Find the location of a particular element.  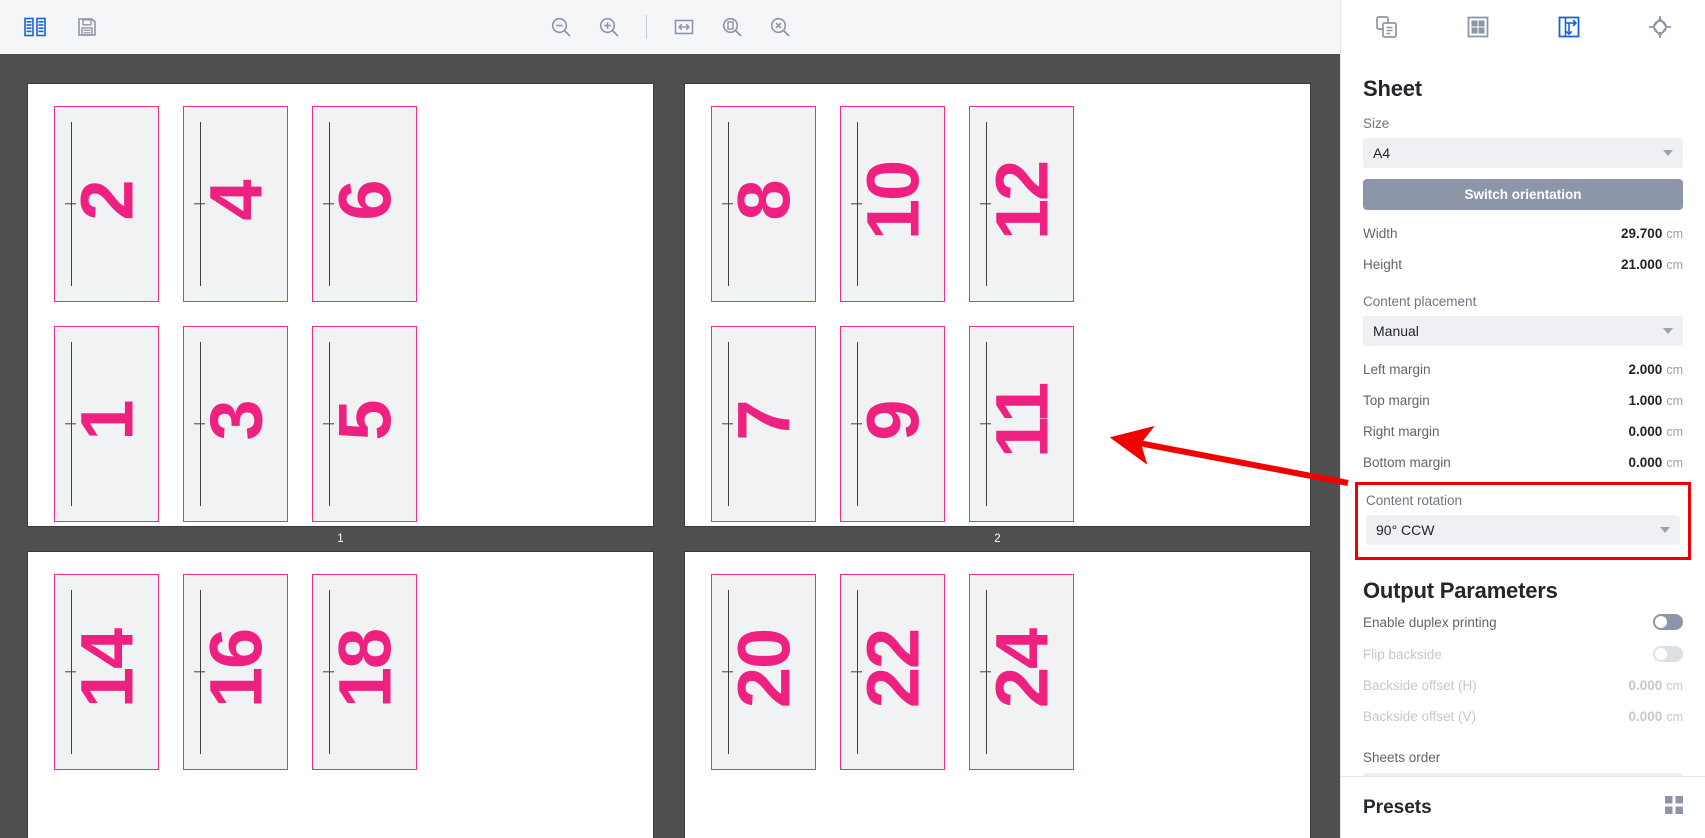

sheet-page-3: 14 16 18 is located at coordinates (340, 695).